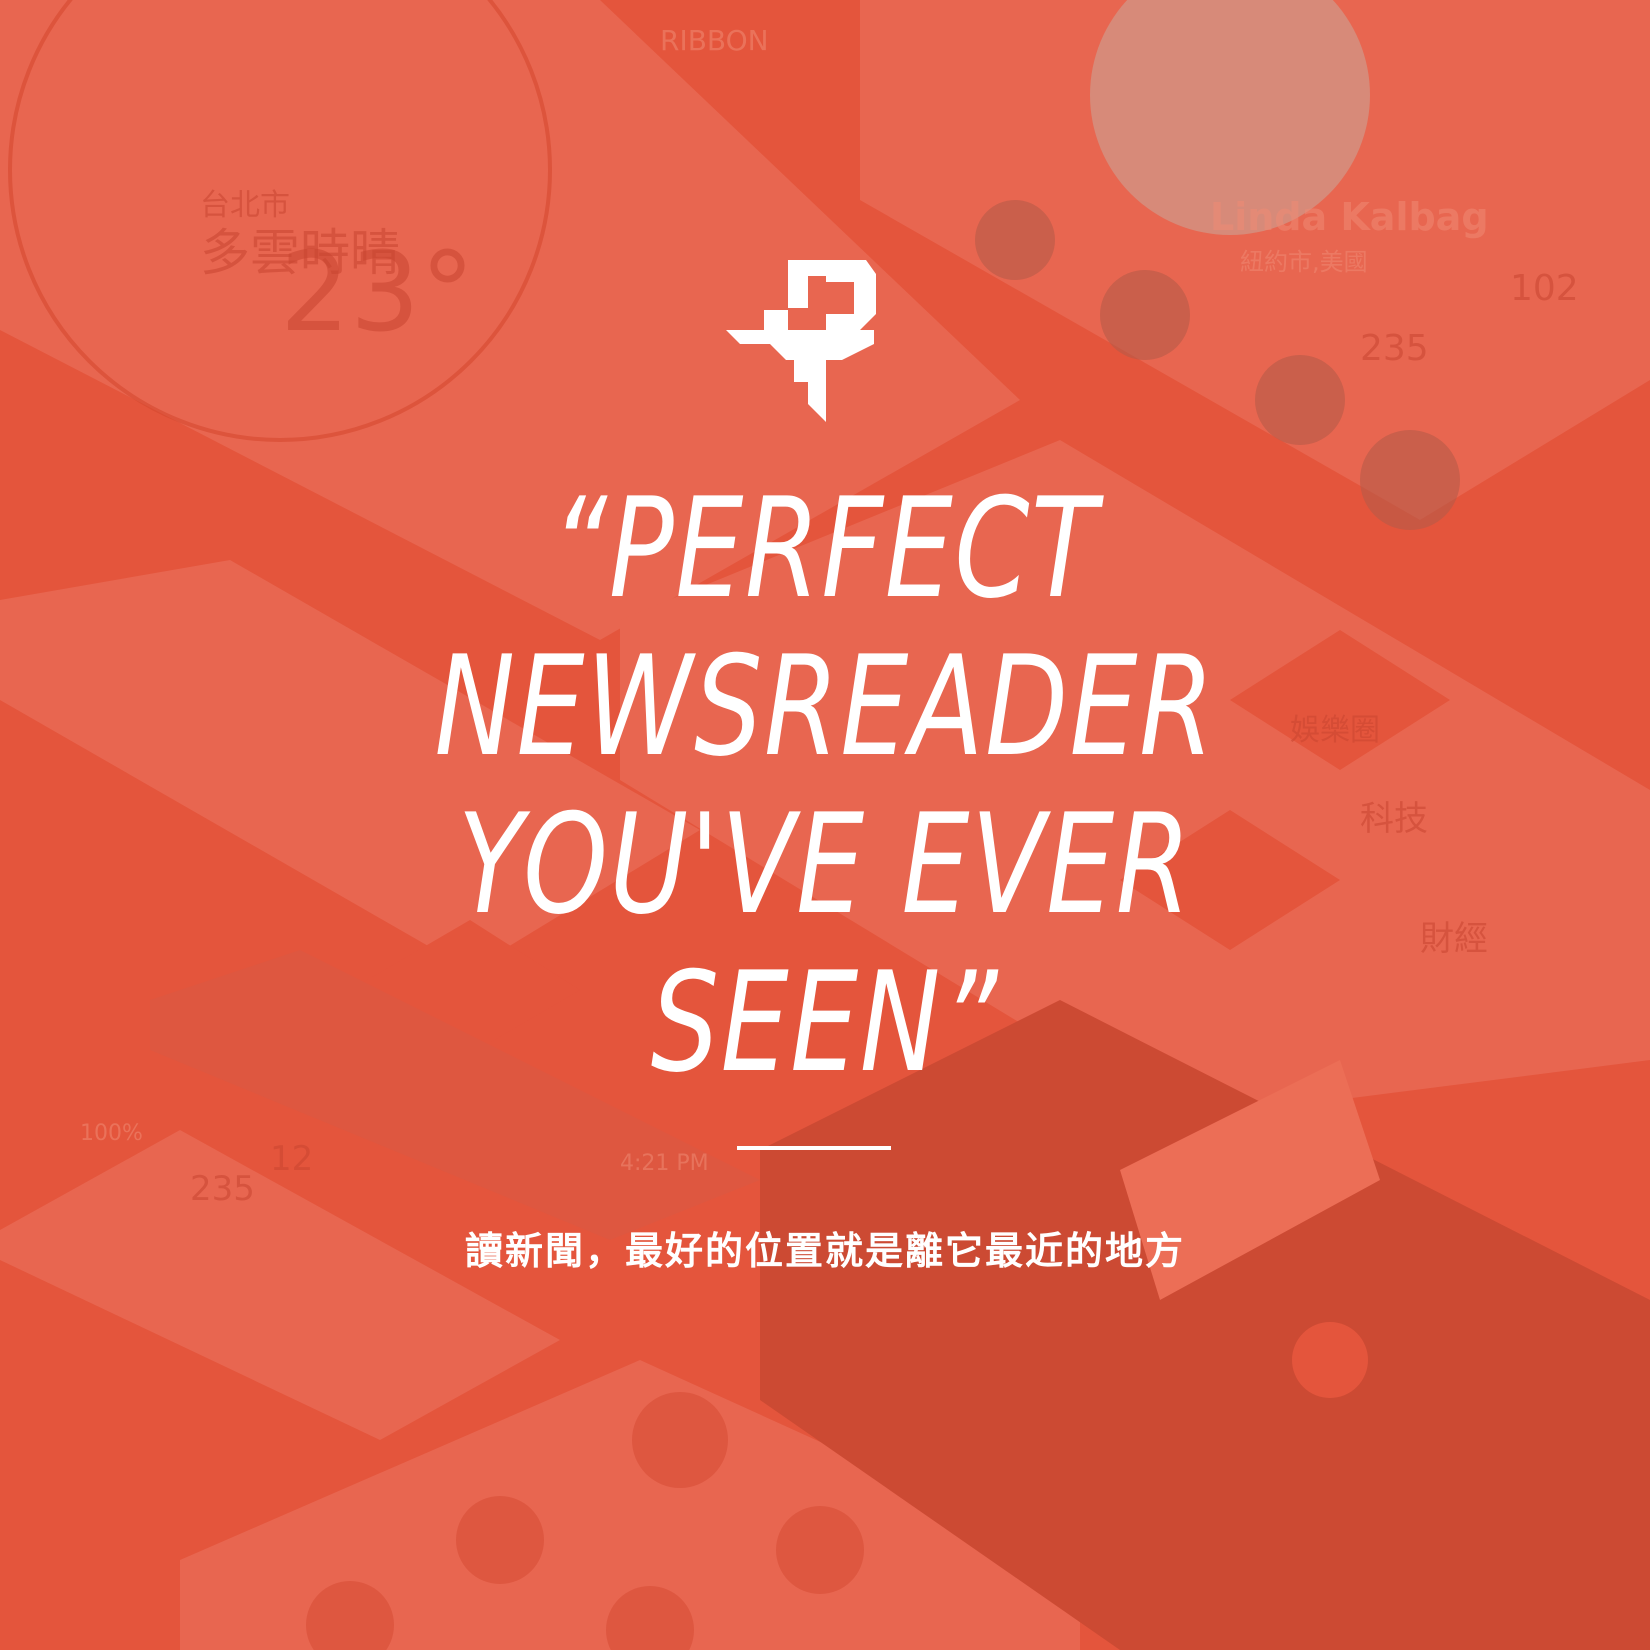 The width and height of the screenshot is (1650, 1650). Describe the element at coordinates (825, 548) in the screenshot. I see `headline-line: “PERFECT` at that location.